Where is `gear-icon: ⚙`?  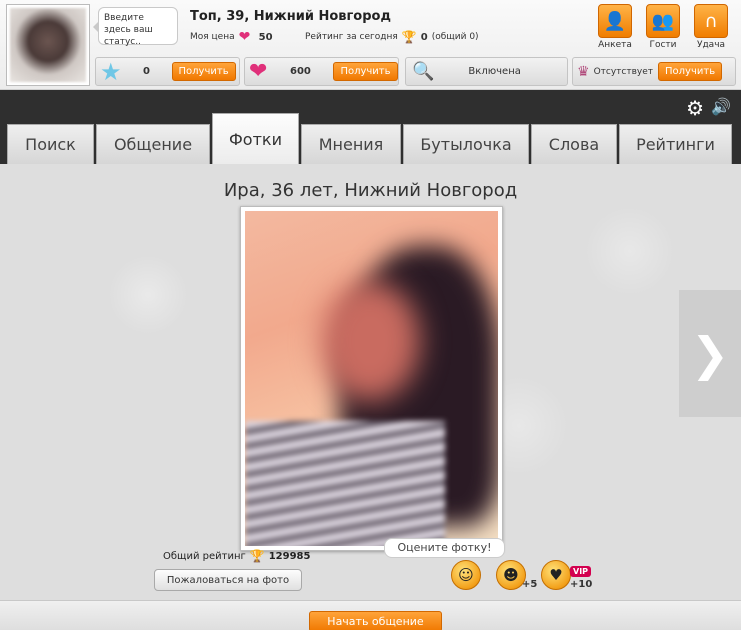
gear-icon: ⚙ is located at coordinates (695, 108).